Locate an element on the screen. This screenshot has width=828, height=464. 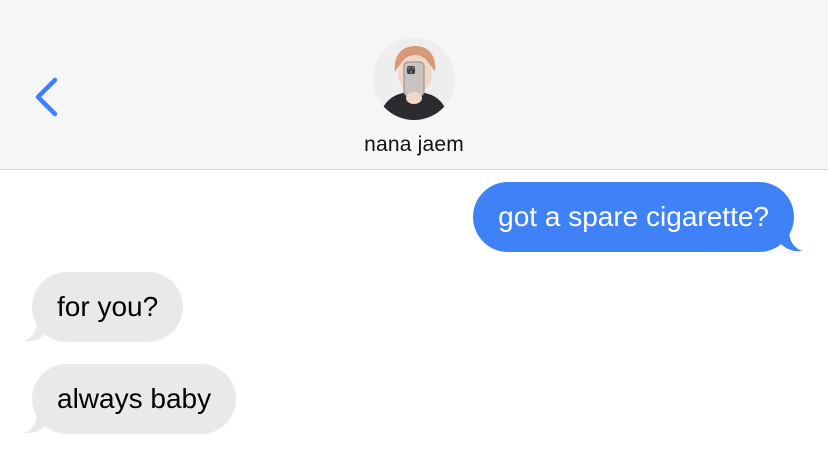
back-button is located at coordinates (48, 97).